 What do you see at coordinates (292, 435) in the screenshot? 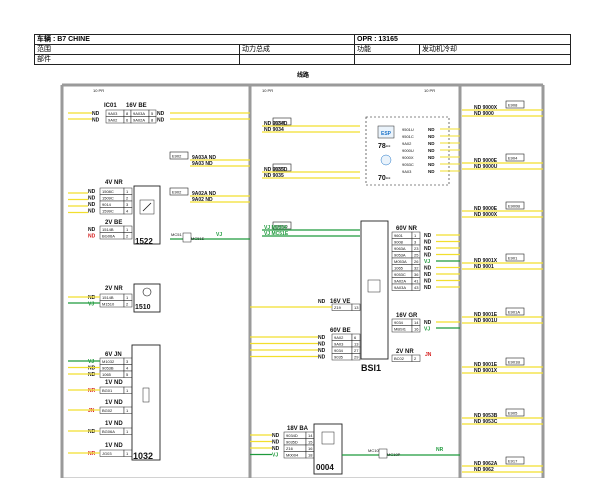
I see `c0004-pin-label: 9034D` at bounding box center [292, 435].